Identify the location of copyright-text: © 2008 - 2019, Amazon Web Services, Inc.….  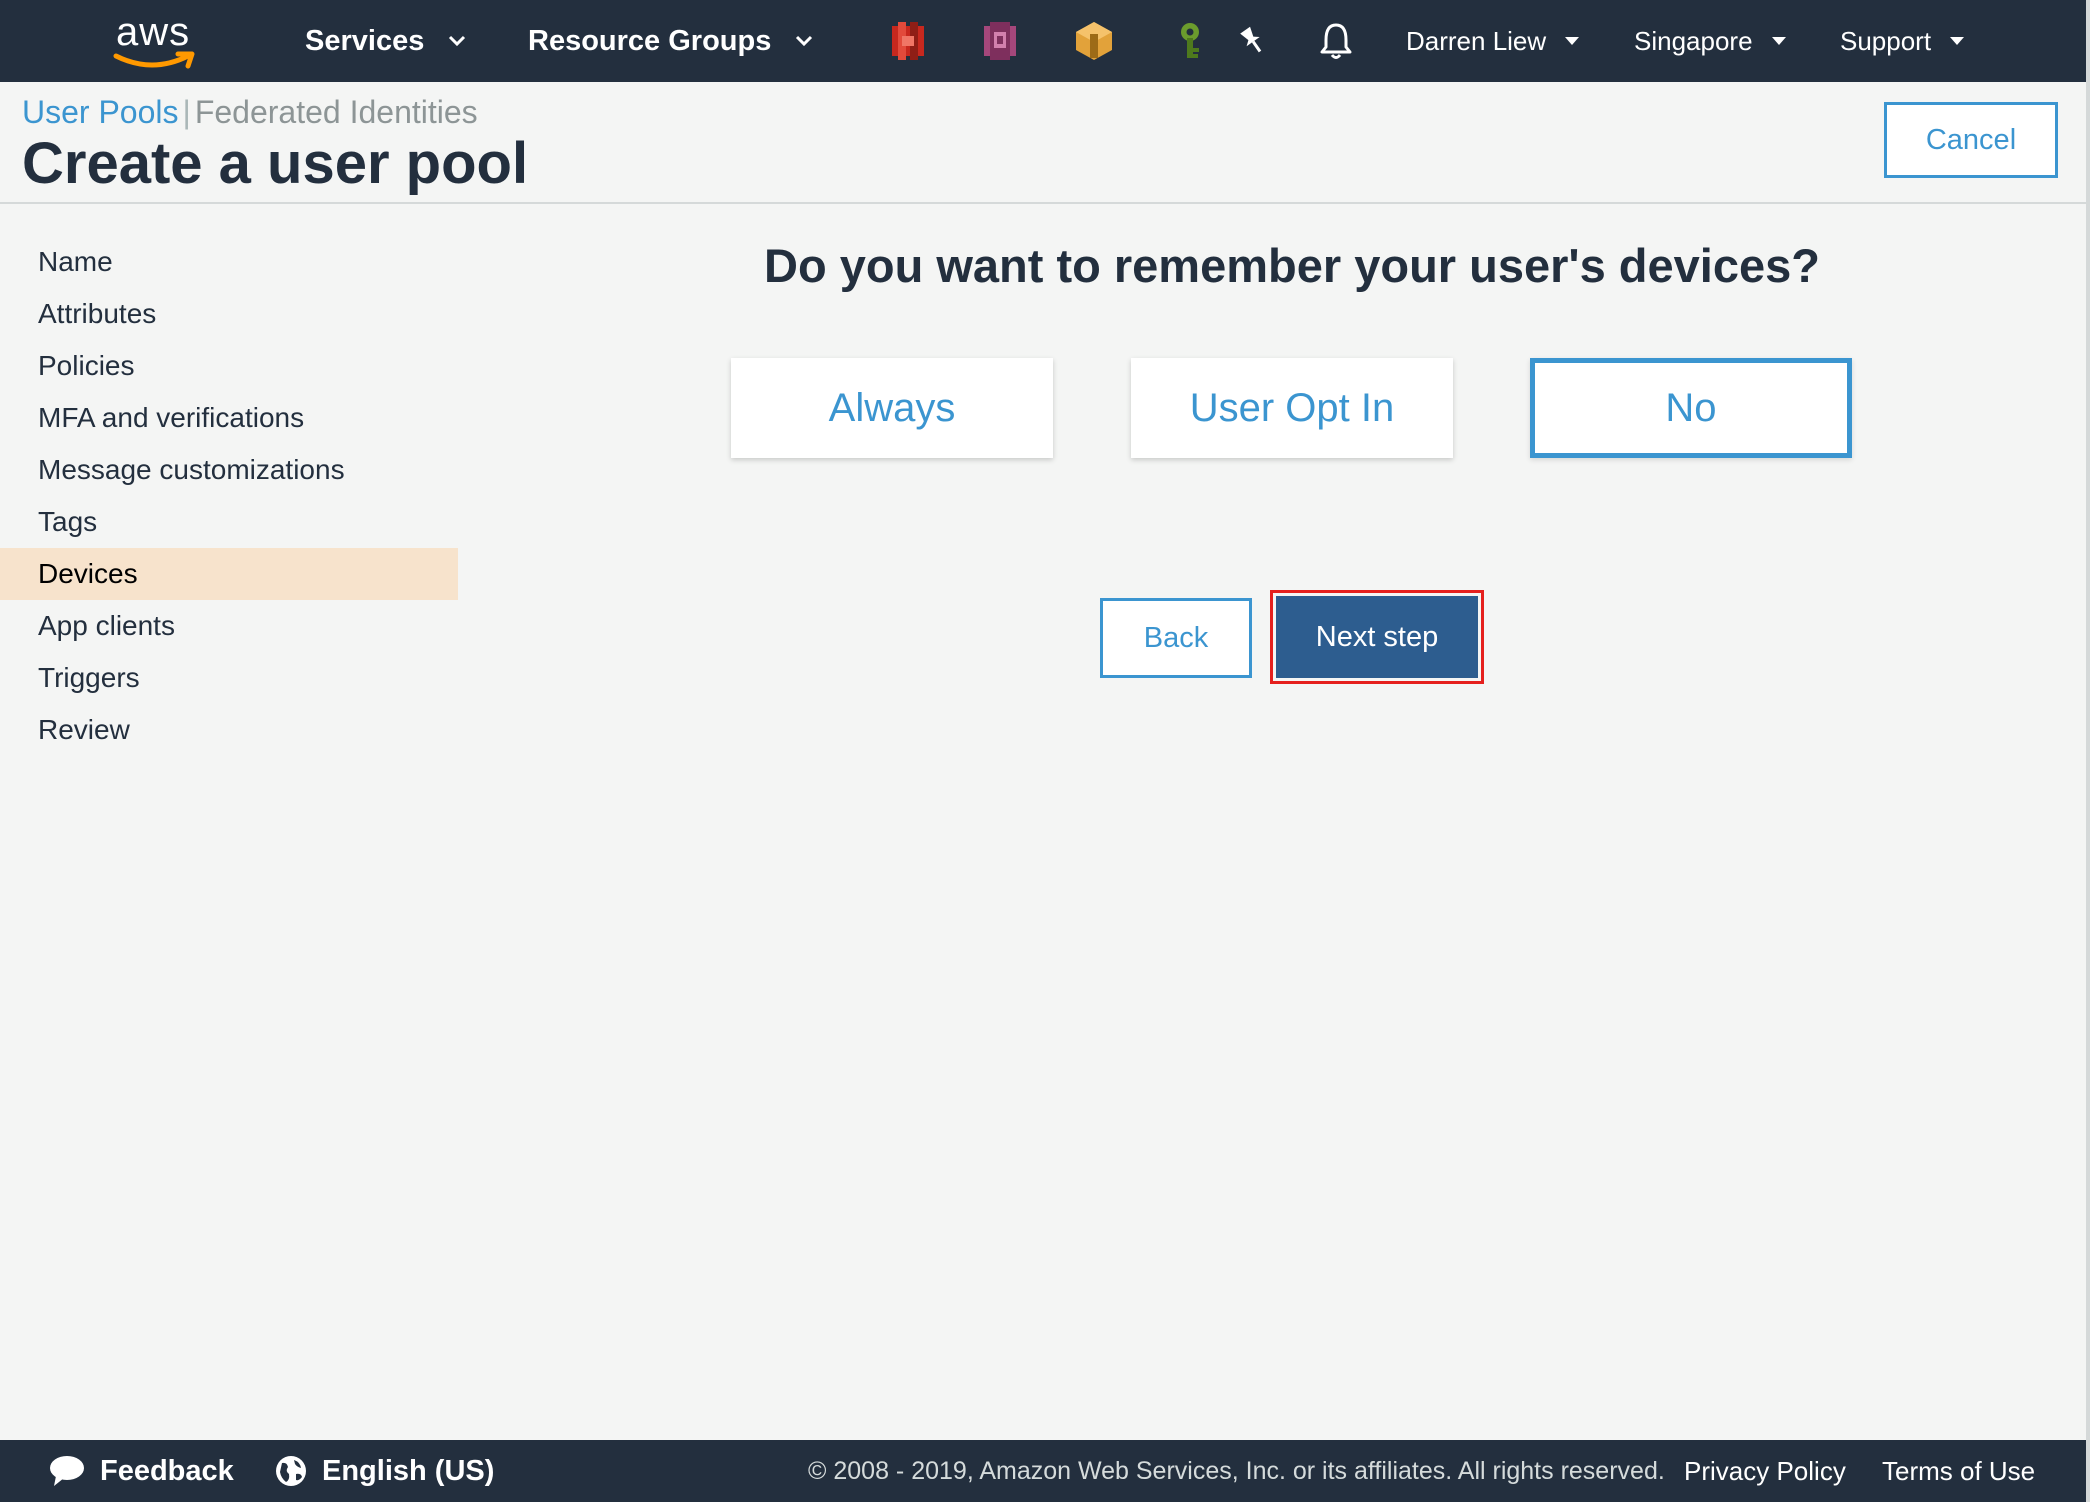
(1236, 1470).